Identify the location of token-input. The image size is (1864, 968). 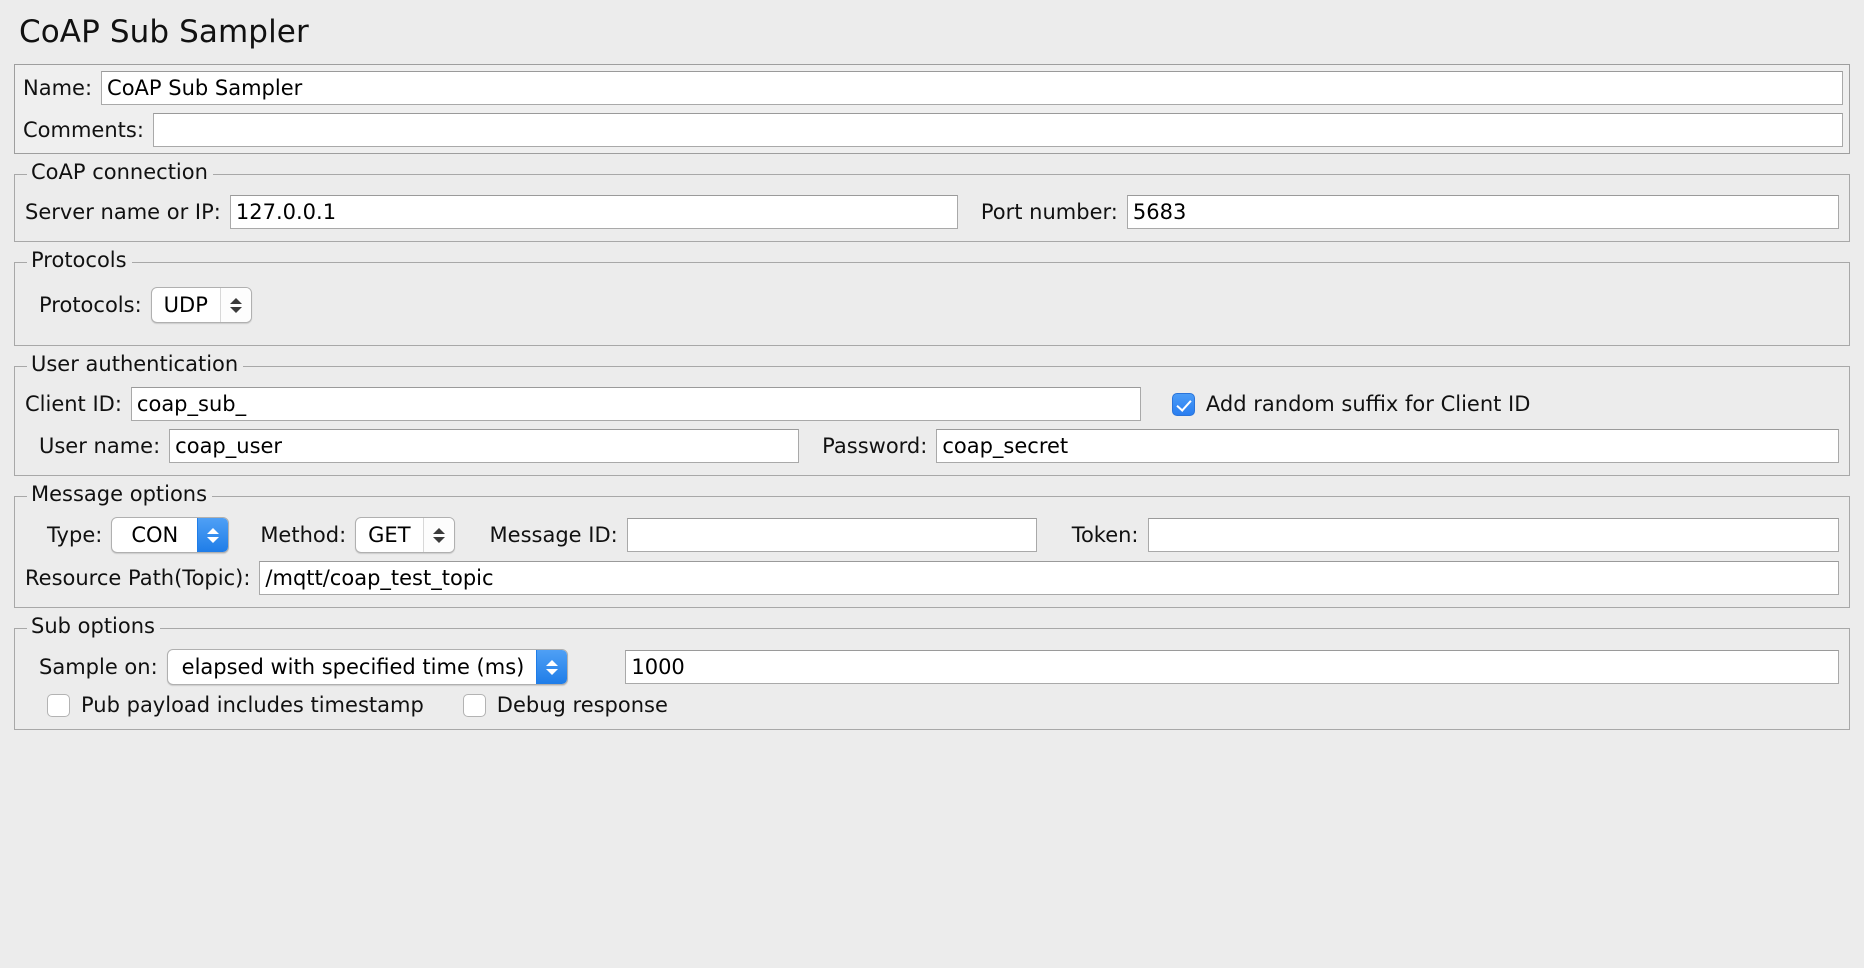
(1493, 535).